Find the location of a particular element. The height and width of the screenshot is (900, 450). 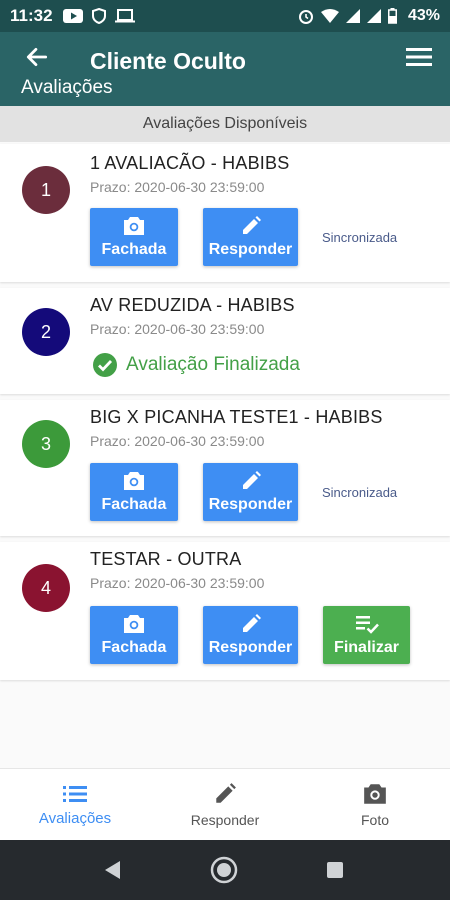

evaluation-title: BIG X PICANHA TESTE1 - HABIBS is located at coordinates (236, 417).